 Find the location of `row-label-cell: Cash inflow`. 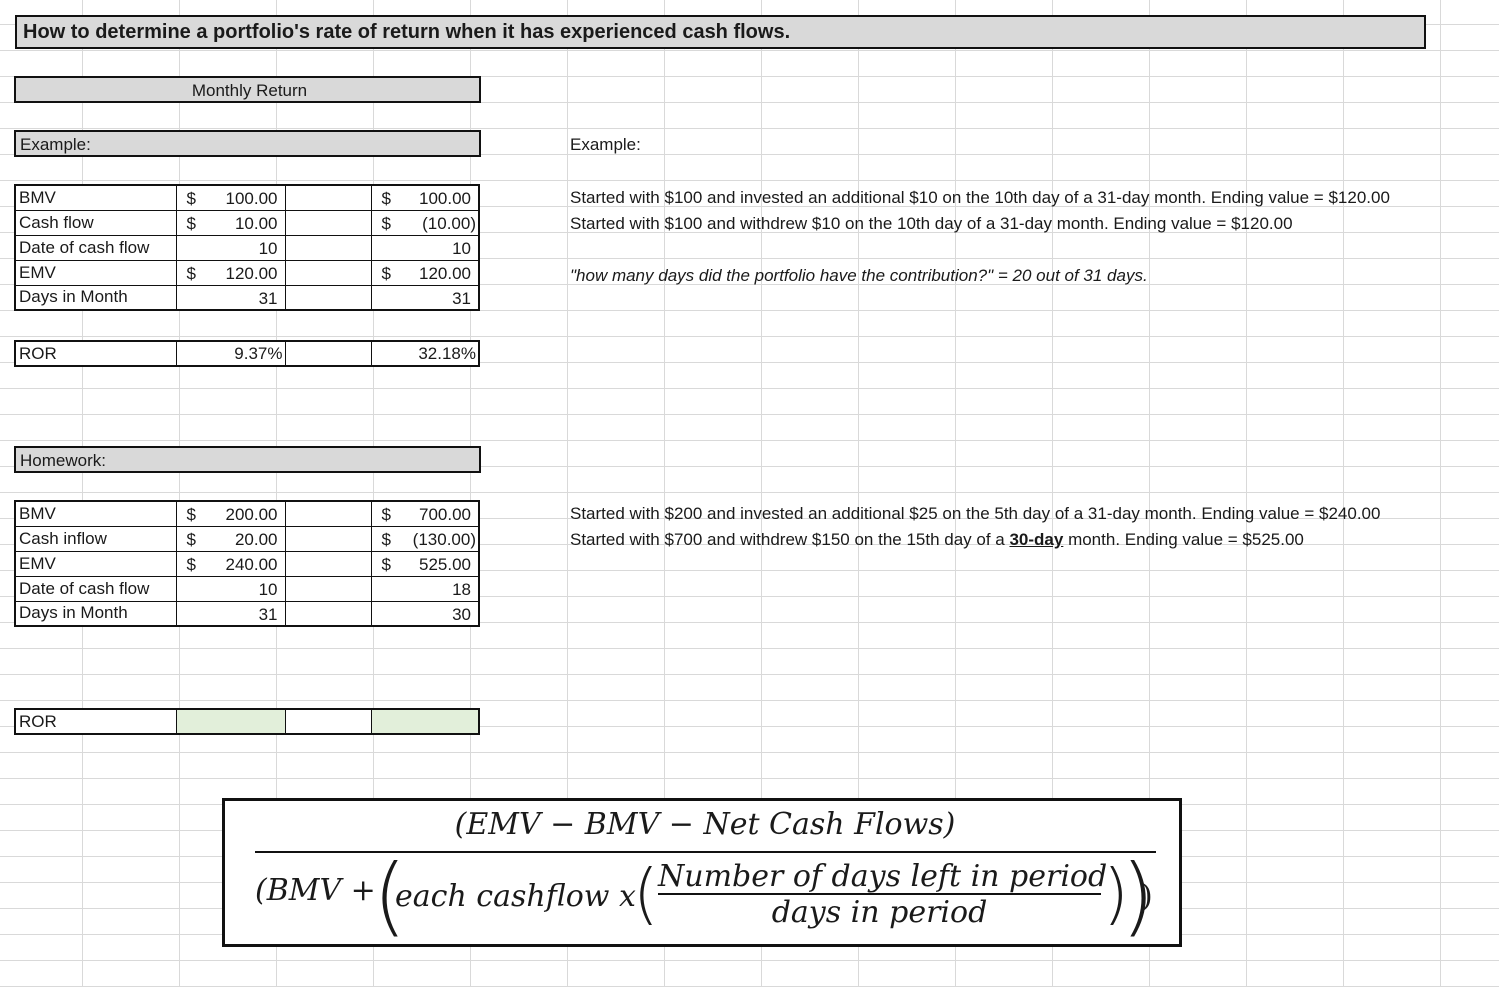

row-label-cell: Cash inflow is located at coordinates (95, 538).